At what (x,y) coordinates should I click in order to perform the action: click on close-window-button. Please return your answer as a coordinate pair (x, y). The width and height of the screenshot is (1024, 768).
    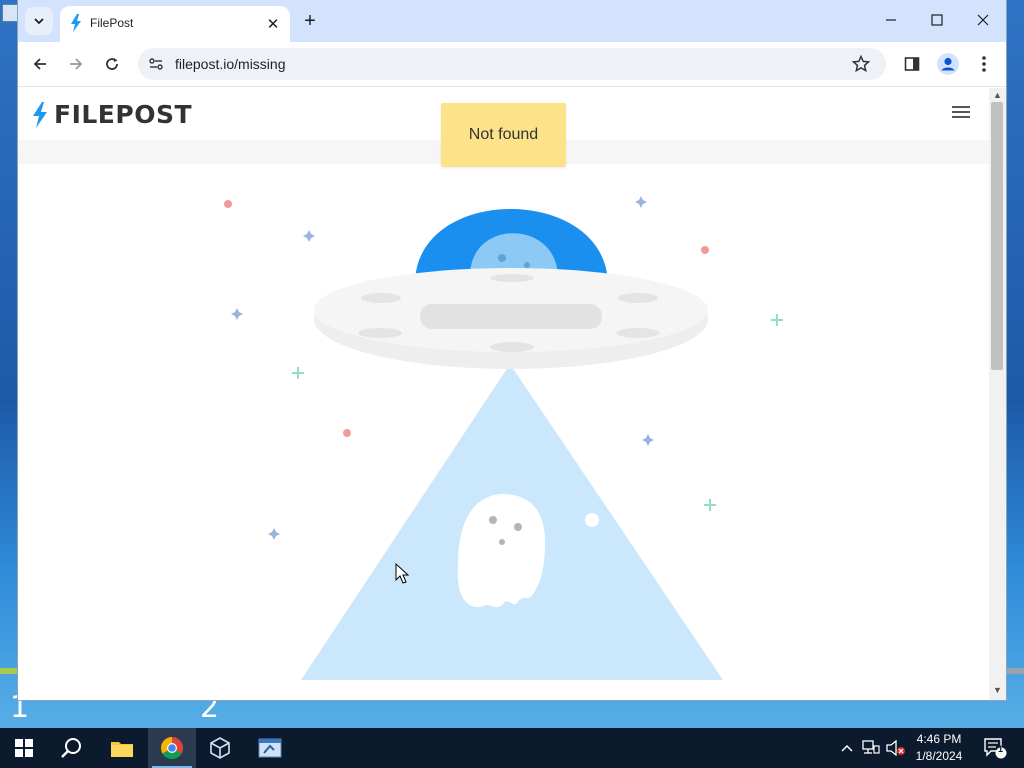
    Looking at the image, I should click on (983, 20).